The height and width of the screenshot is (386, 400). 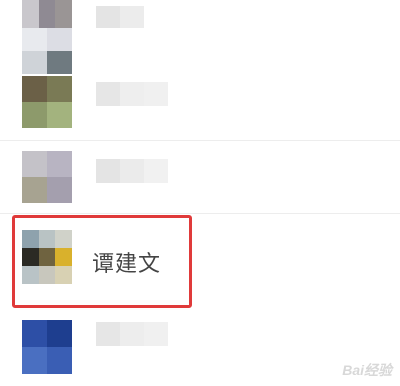 What do you see at coordinates (200, 52) in the screenshot?
I see `contact-row` at bounding box center [200, 52].